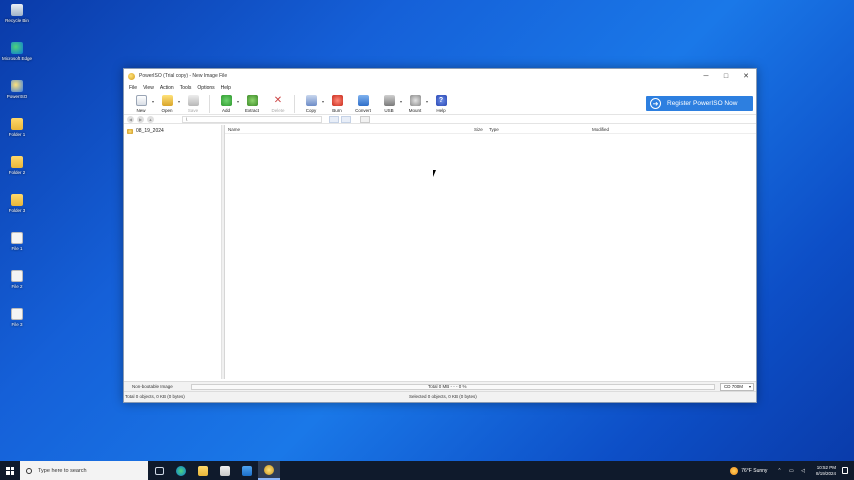 The height and width of the screenshot is (480, 854). What do you see at coordinates (17, 20) in the screenshot?
I see `desktop-icon-label: Recycle Bin` at bounding box center [17, 20].